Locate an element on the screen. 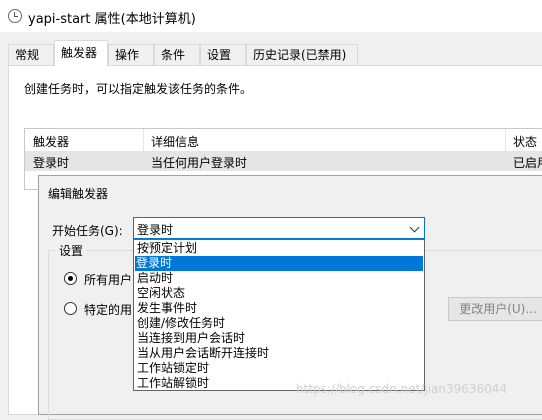 This screenshot has width=542, height=420. title-bar: yapi-start 属性(本地计算机) is located at coordinates (271, 16).